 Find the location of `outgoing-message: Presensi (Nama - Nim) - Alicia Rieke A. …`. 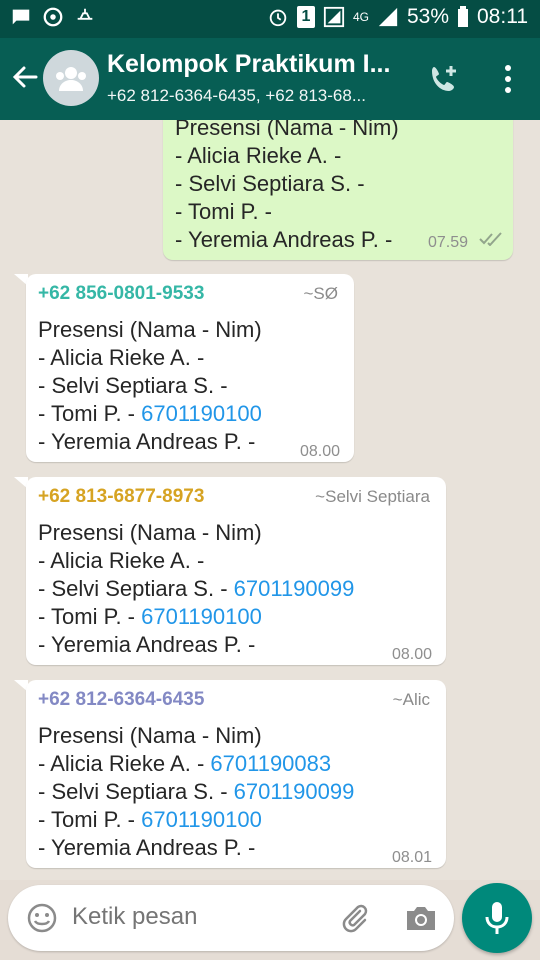

outgoing-message: Presensi (Nama - Nim) - Alicia Rieke A. … is located at coordinates (338, 190).